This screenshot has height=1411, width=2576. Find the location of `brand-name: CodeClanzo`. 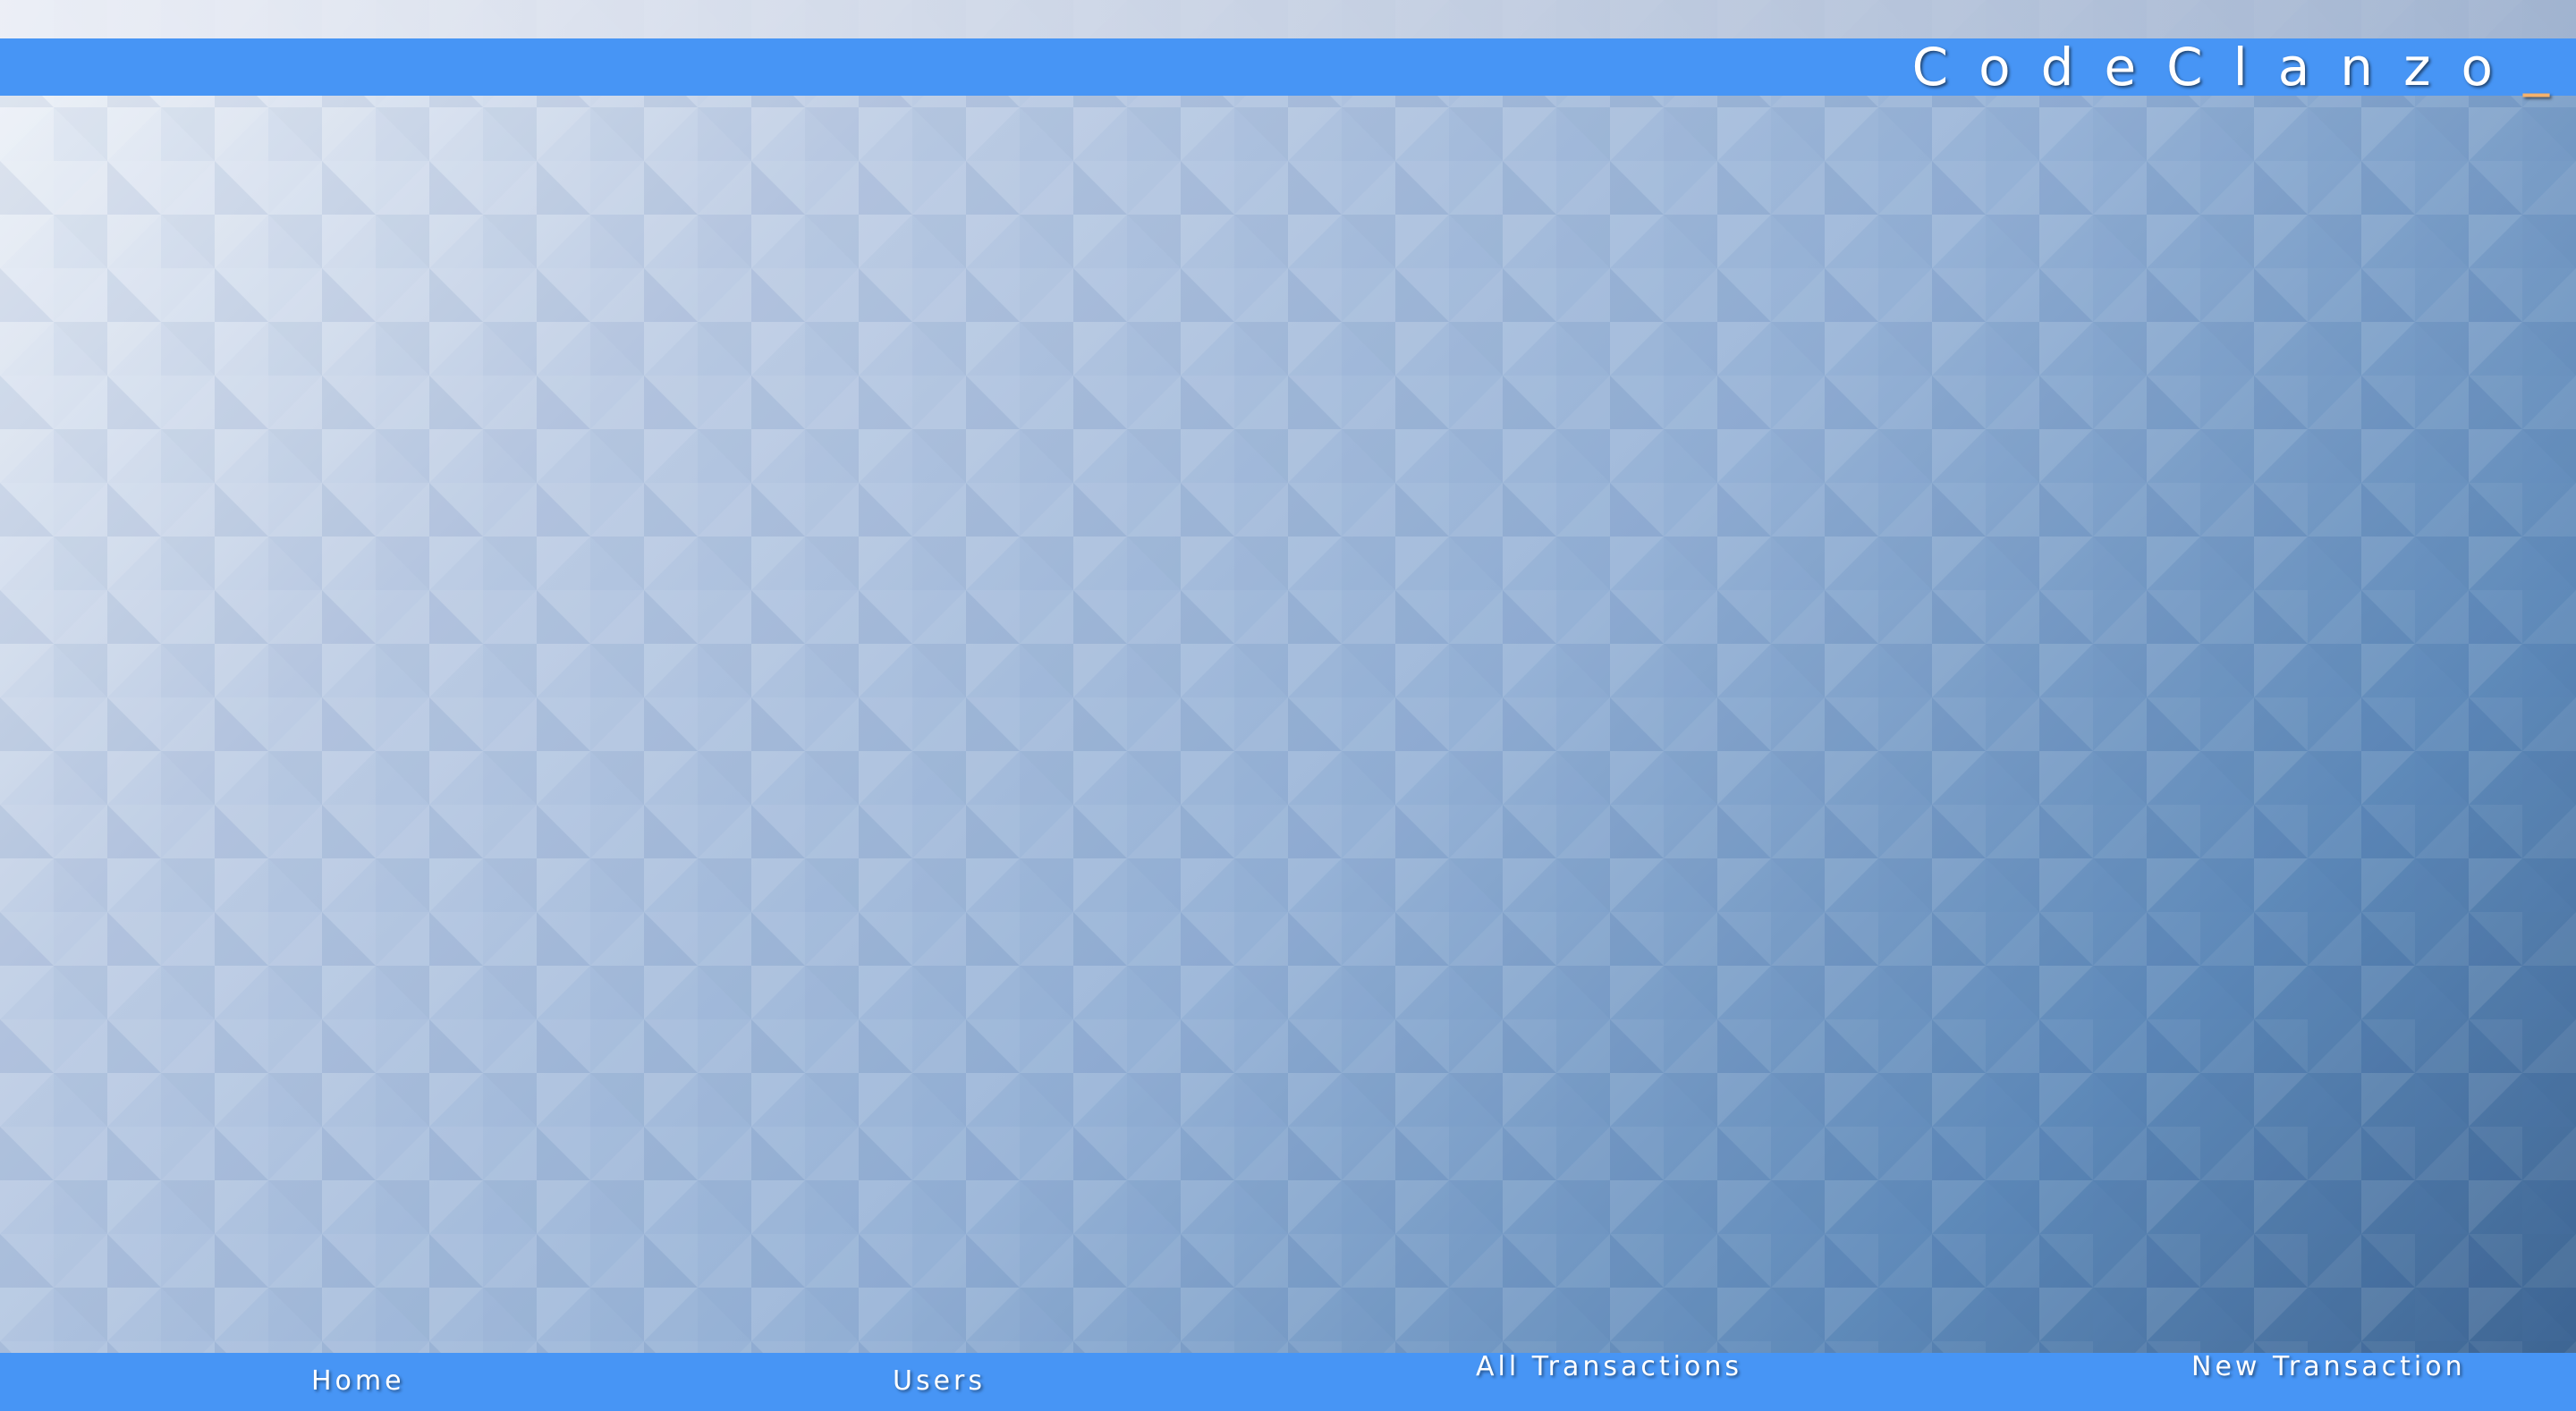

brand-name: CodeClanzo is located at coordinates (2217, 67).